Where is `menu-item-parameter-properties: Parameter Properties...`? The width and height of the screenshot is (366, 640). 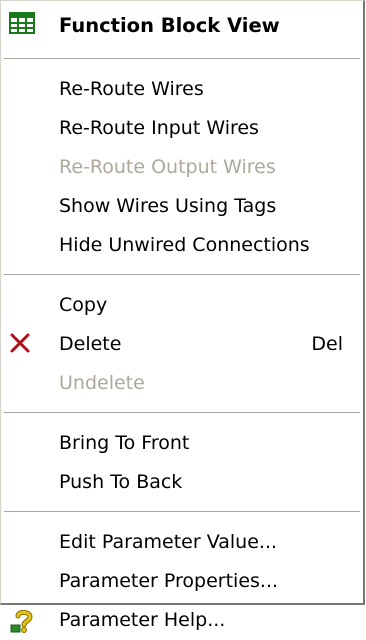 menu-item-parameter-properties: Parameter Properties... is located at coordinates (182, 581).